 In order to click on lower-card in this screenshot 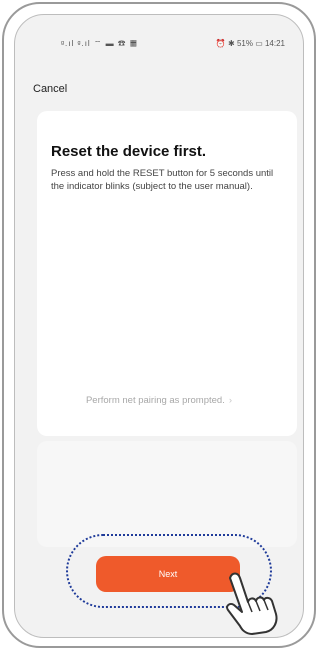, I will do `click(167, 494)`.